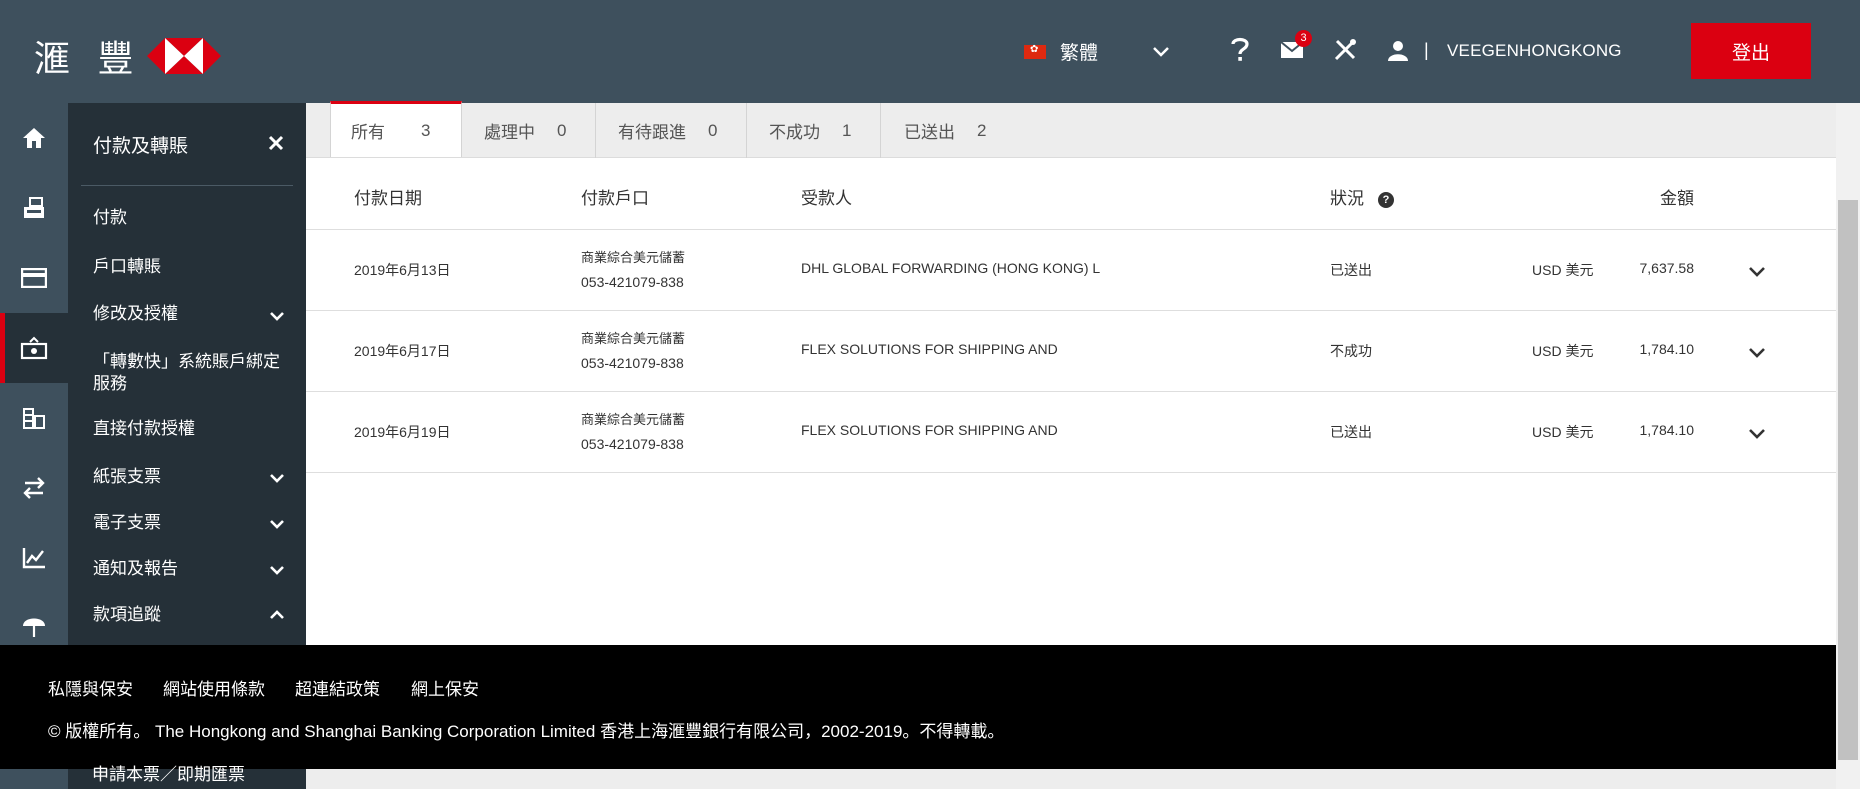  What do you see at coordinates (188, 477) in the screenshot?
I see `submenu-item-paper-cheque: 紙張支票` at bounding box center [188, 477].